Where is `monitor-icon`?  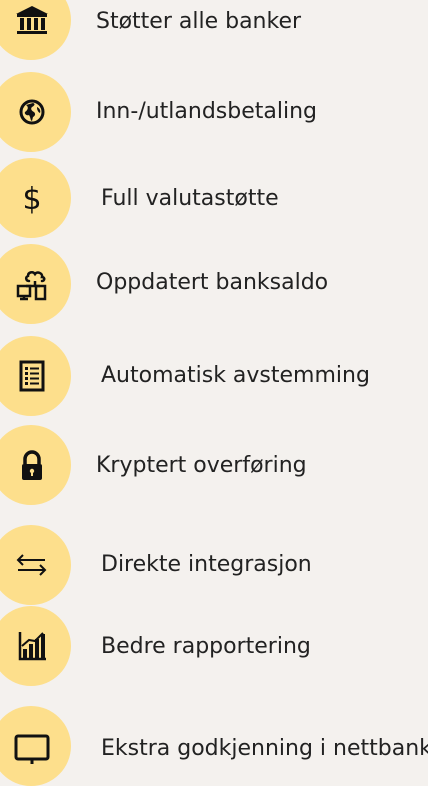 monitor-icon is located at coordinates (32, 746).